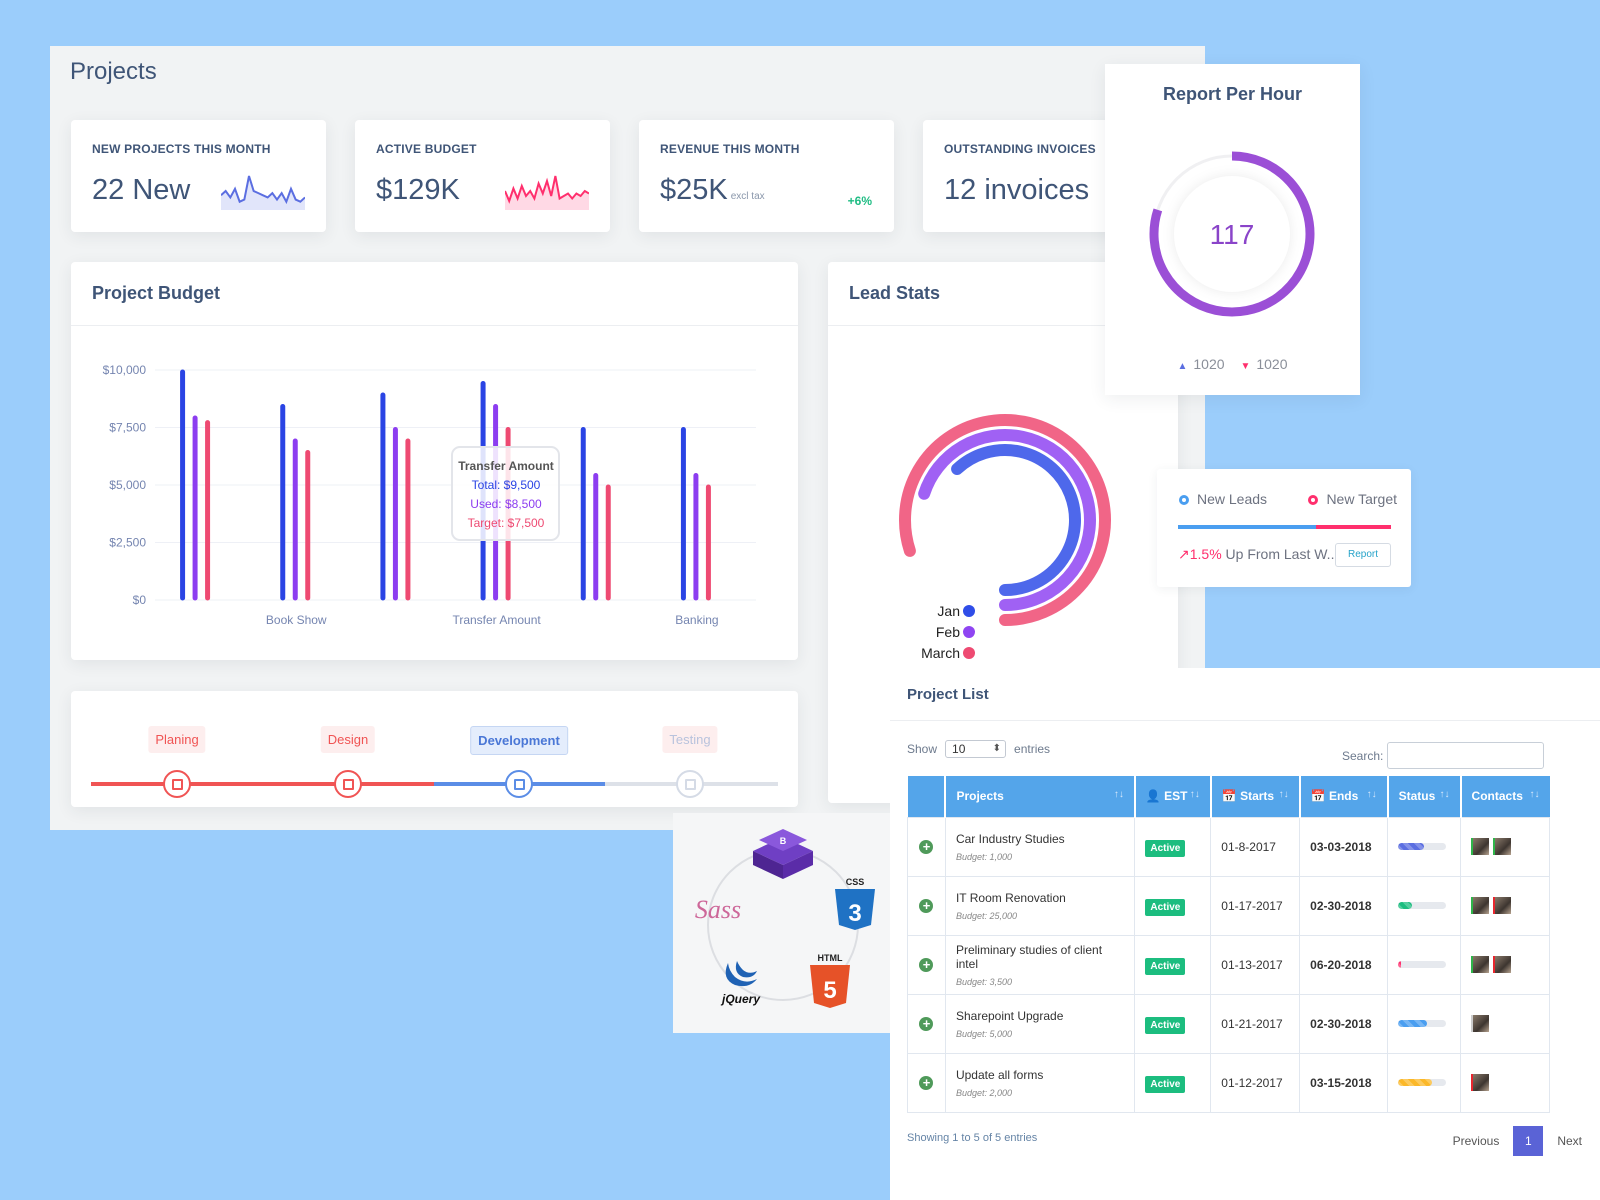 The image size is (1600, 1200). I want to click on entries-select: 10, so click(976, 749).